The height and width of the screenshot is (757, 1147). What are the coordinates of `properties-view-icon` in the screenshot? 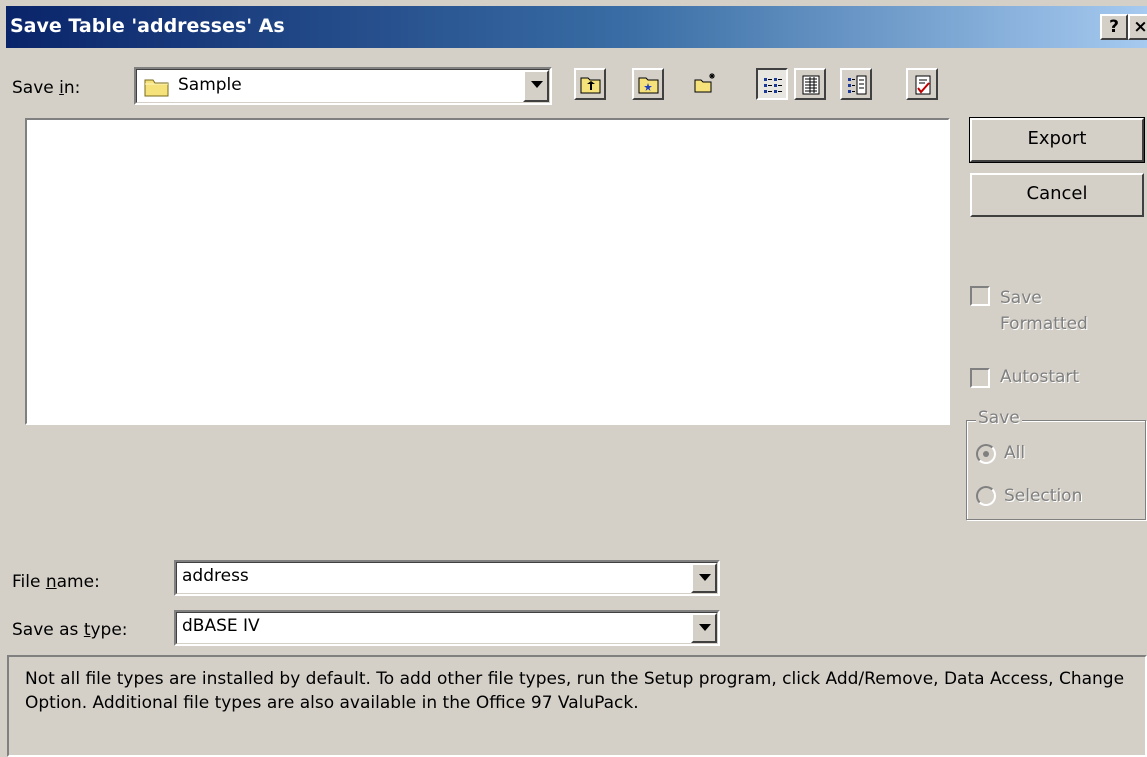 It's located at (857, 85).